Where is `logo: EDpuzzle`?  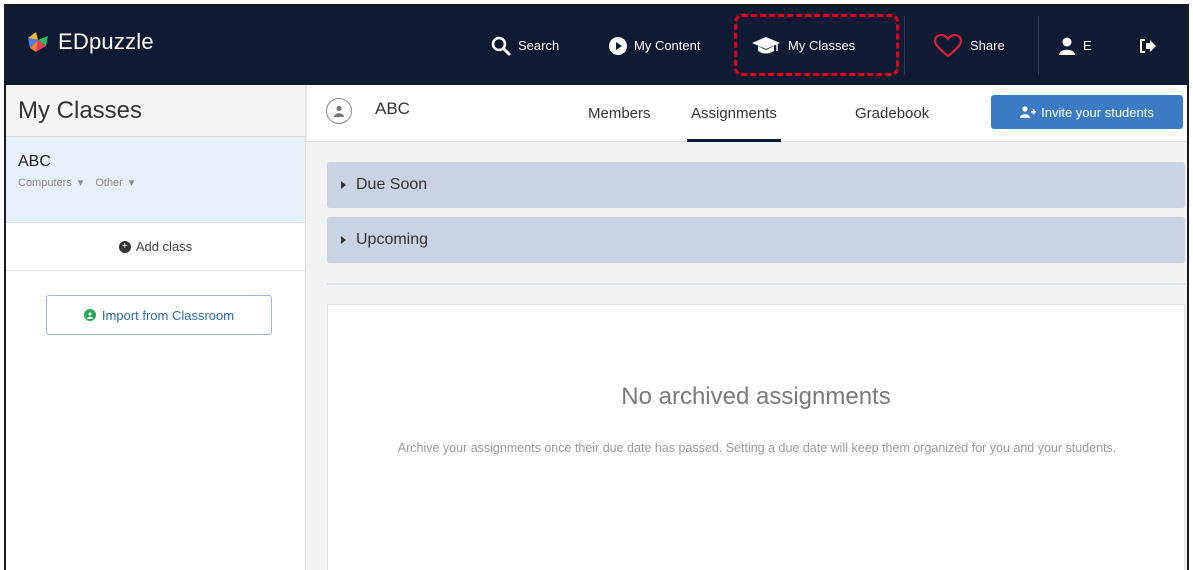 logo: EDpuzzle is located at coordinates (89, 42).